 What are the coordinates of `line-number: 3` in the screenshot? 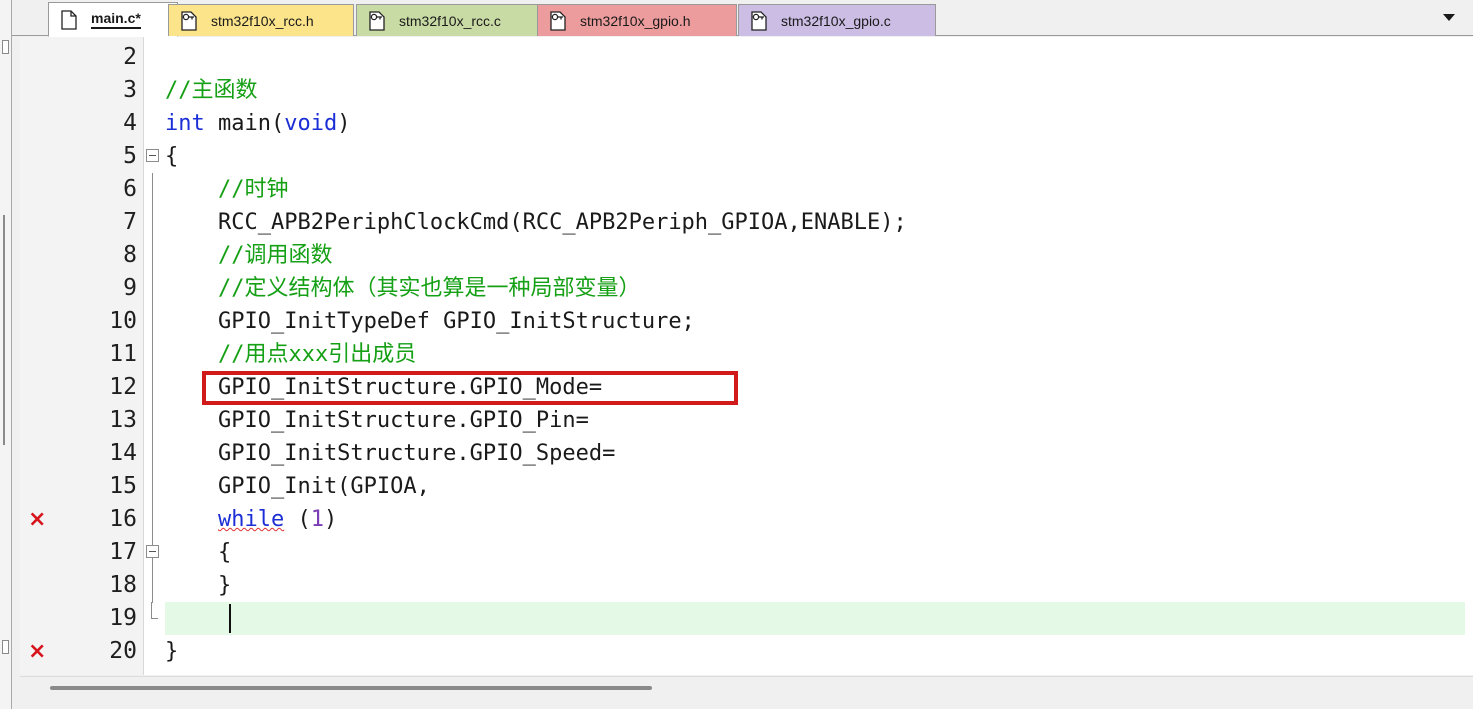 It's located at (130, 90).